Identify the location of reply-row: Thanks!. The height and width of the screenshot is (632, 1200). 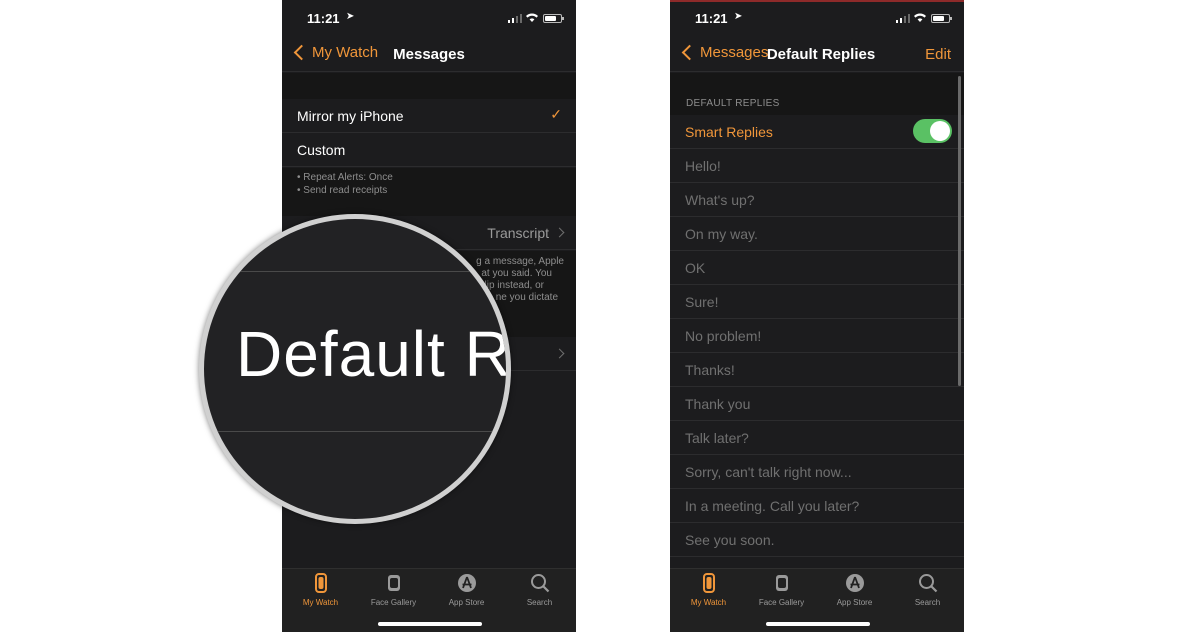
(817, 370).